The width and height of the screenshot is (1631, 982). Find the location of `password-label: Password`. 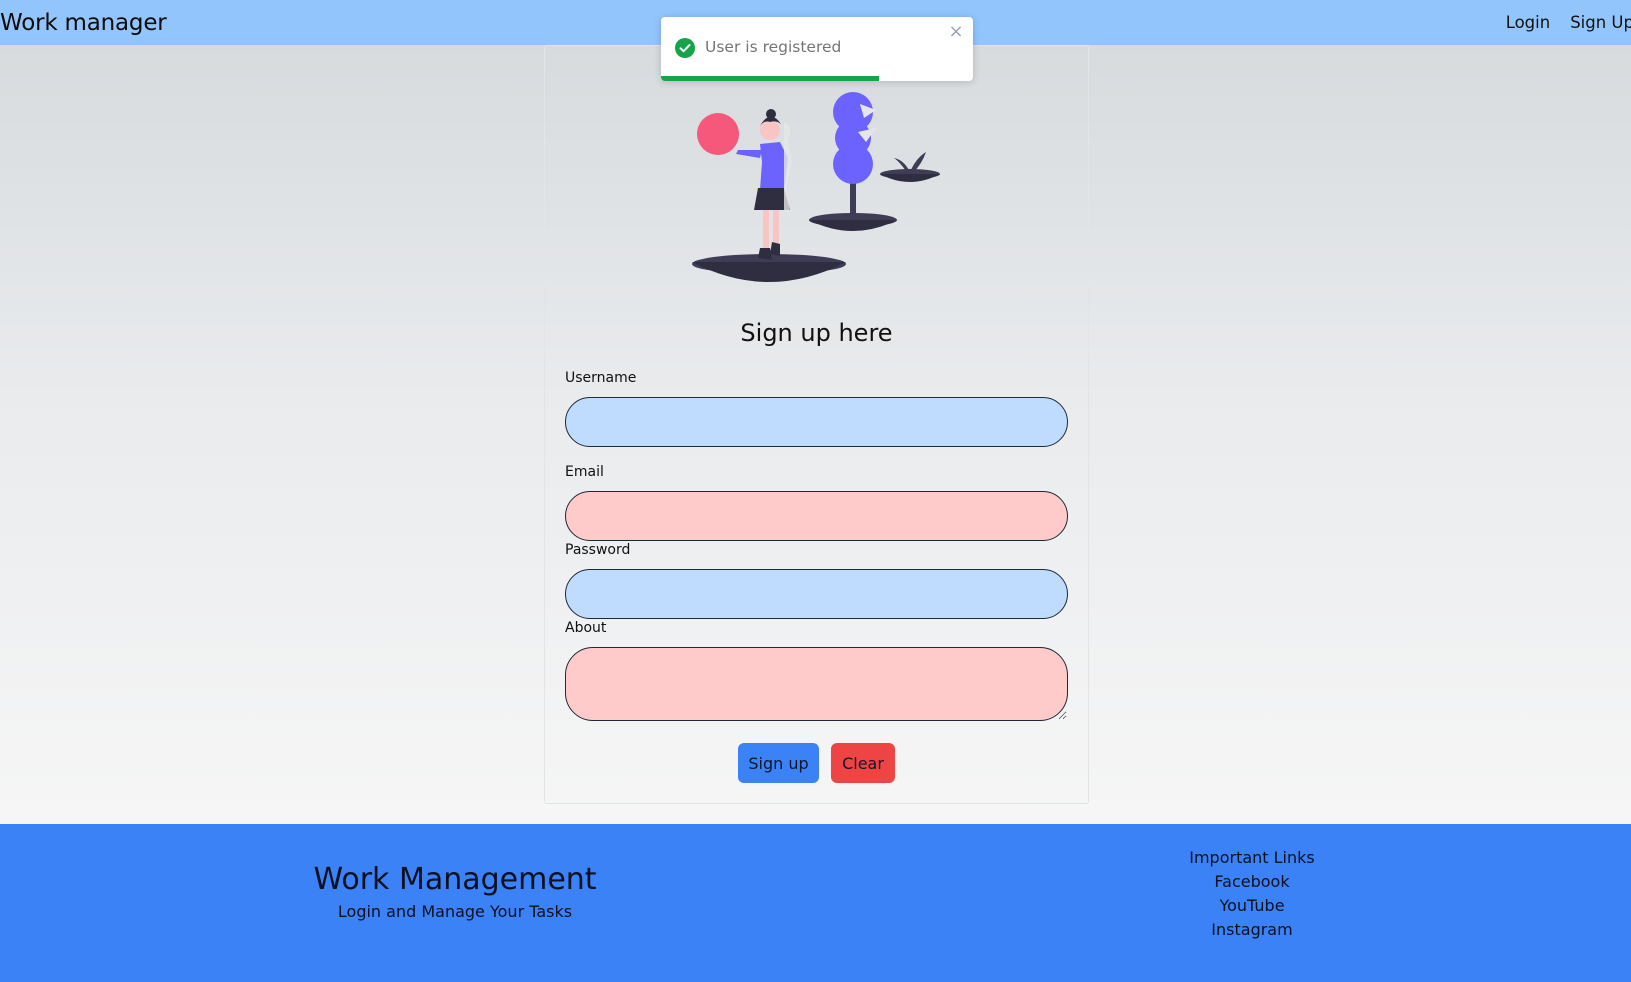

password-label: Password is located at coordinates (598, 550).